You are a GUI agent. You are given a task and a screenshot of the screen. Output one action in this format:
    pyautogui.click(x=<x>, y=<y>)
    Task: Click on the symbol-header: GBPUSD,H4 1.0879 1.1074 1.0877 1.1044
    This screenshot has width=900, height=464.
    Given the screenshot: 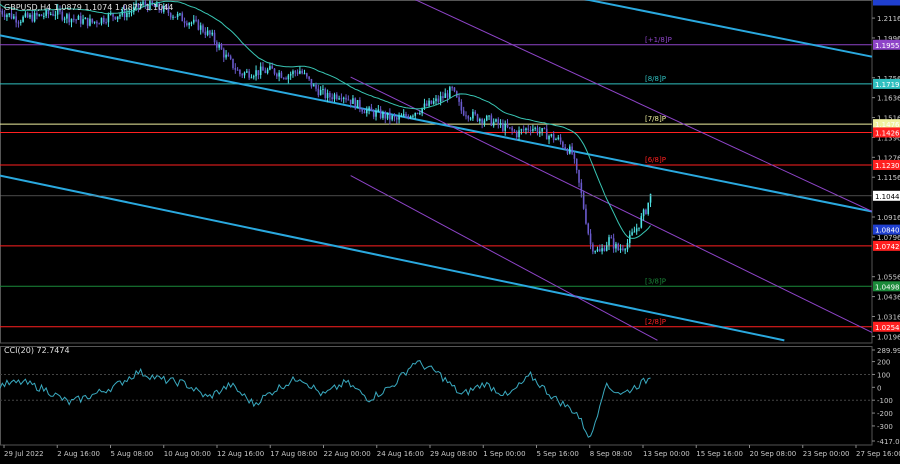 What is the action you would take?
    pyautogui.click(x=89, y=7)
    